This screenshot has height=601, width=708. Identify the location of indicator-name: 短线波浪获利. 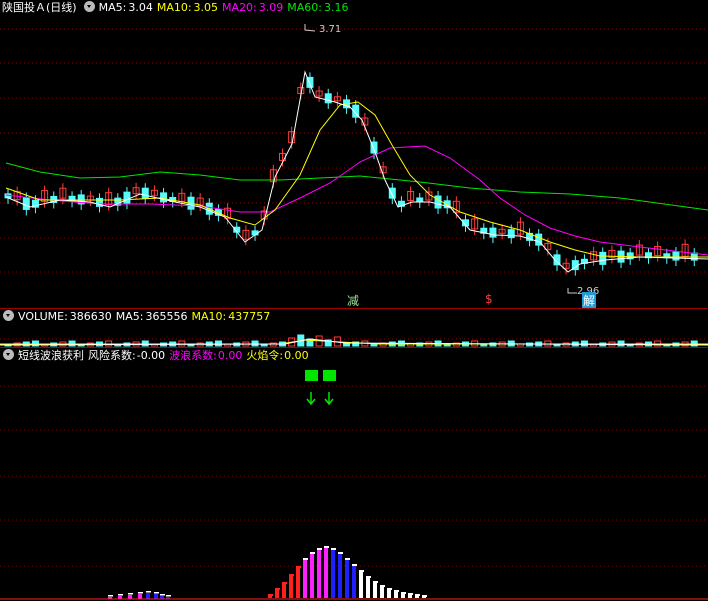
(51, 355).